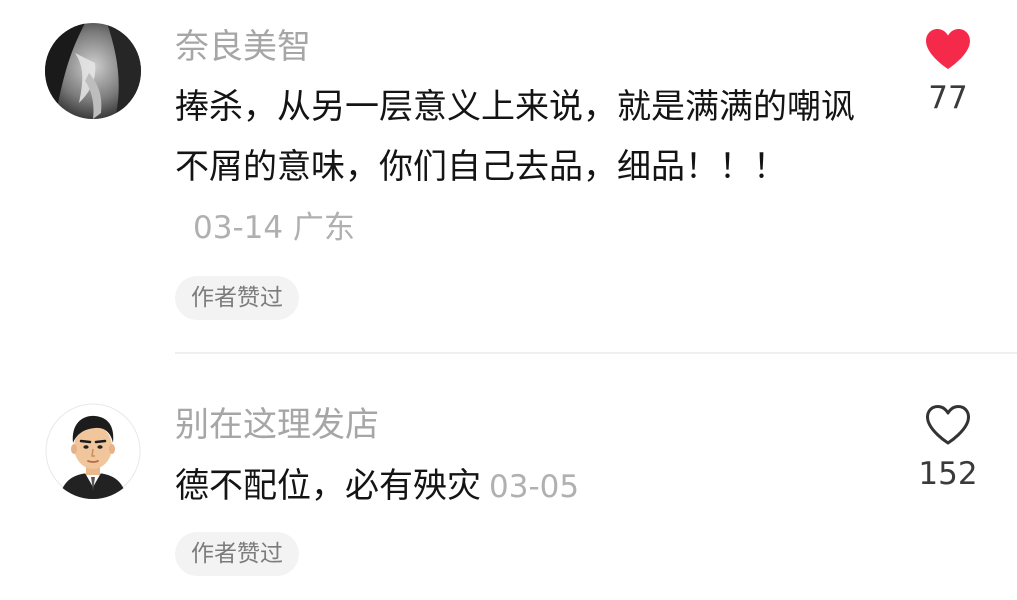 The height and width of the screenshot is (600, 1017). I want to click on like-count: 77, so click(948, 98).